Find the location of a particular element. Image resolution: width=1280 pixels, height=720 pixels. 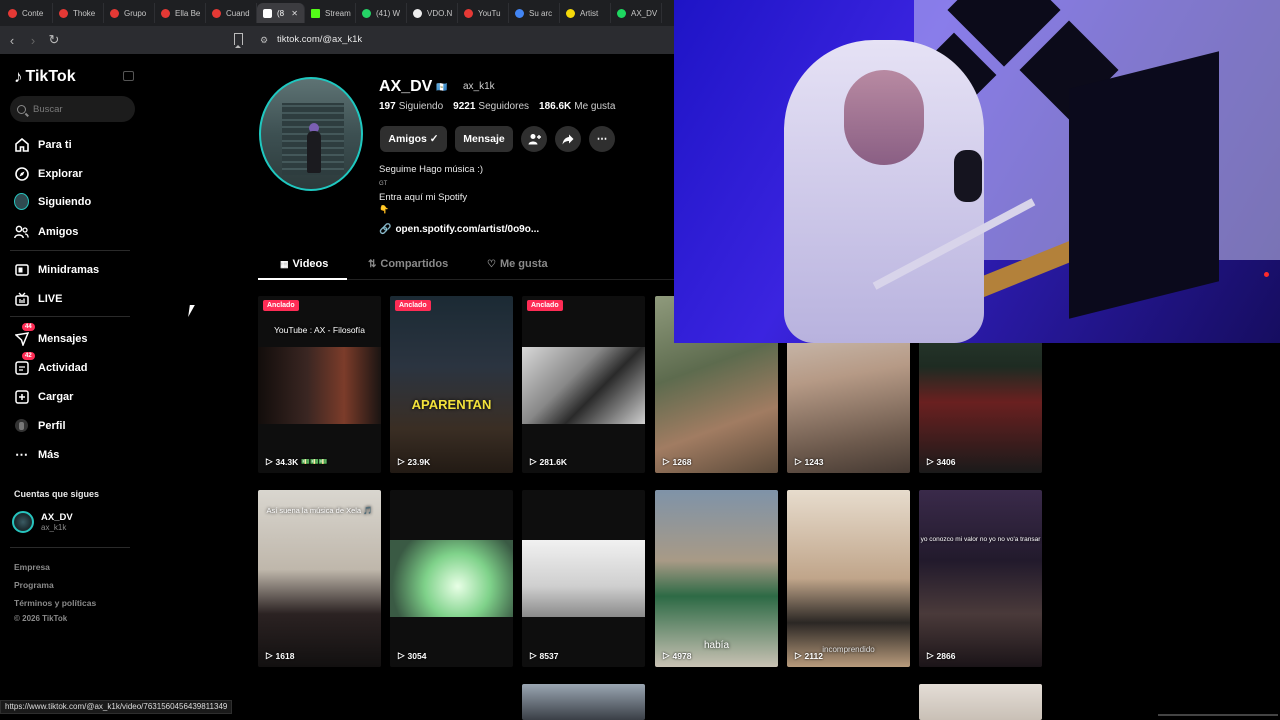

following-account: AX_DV ax_k1k is located at coordinates (42, 522).